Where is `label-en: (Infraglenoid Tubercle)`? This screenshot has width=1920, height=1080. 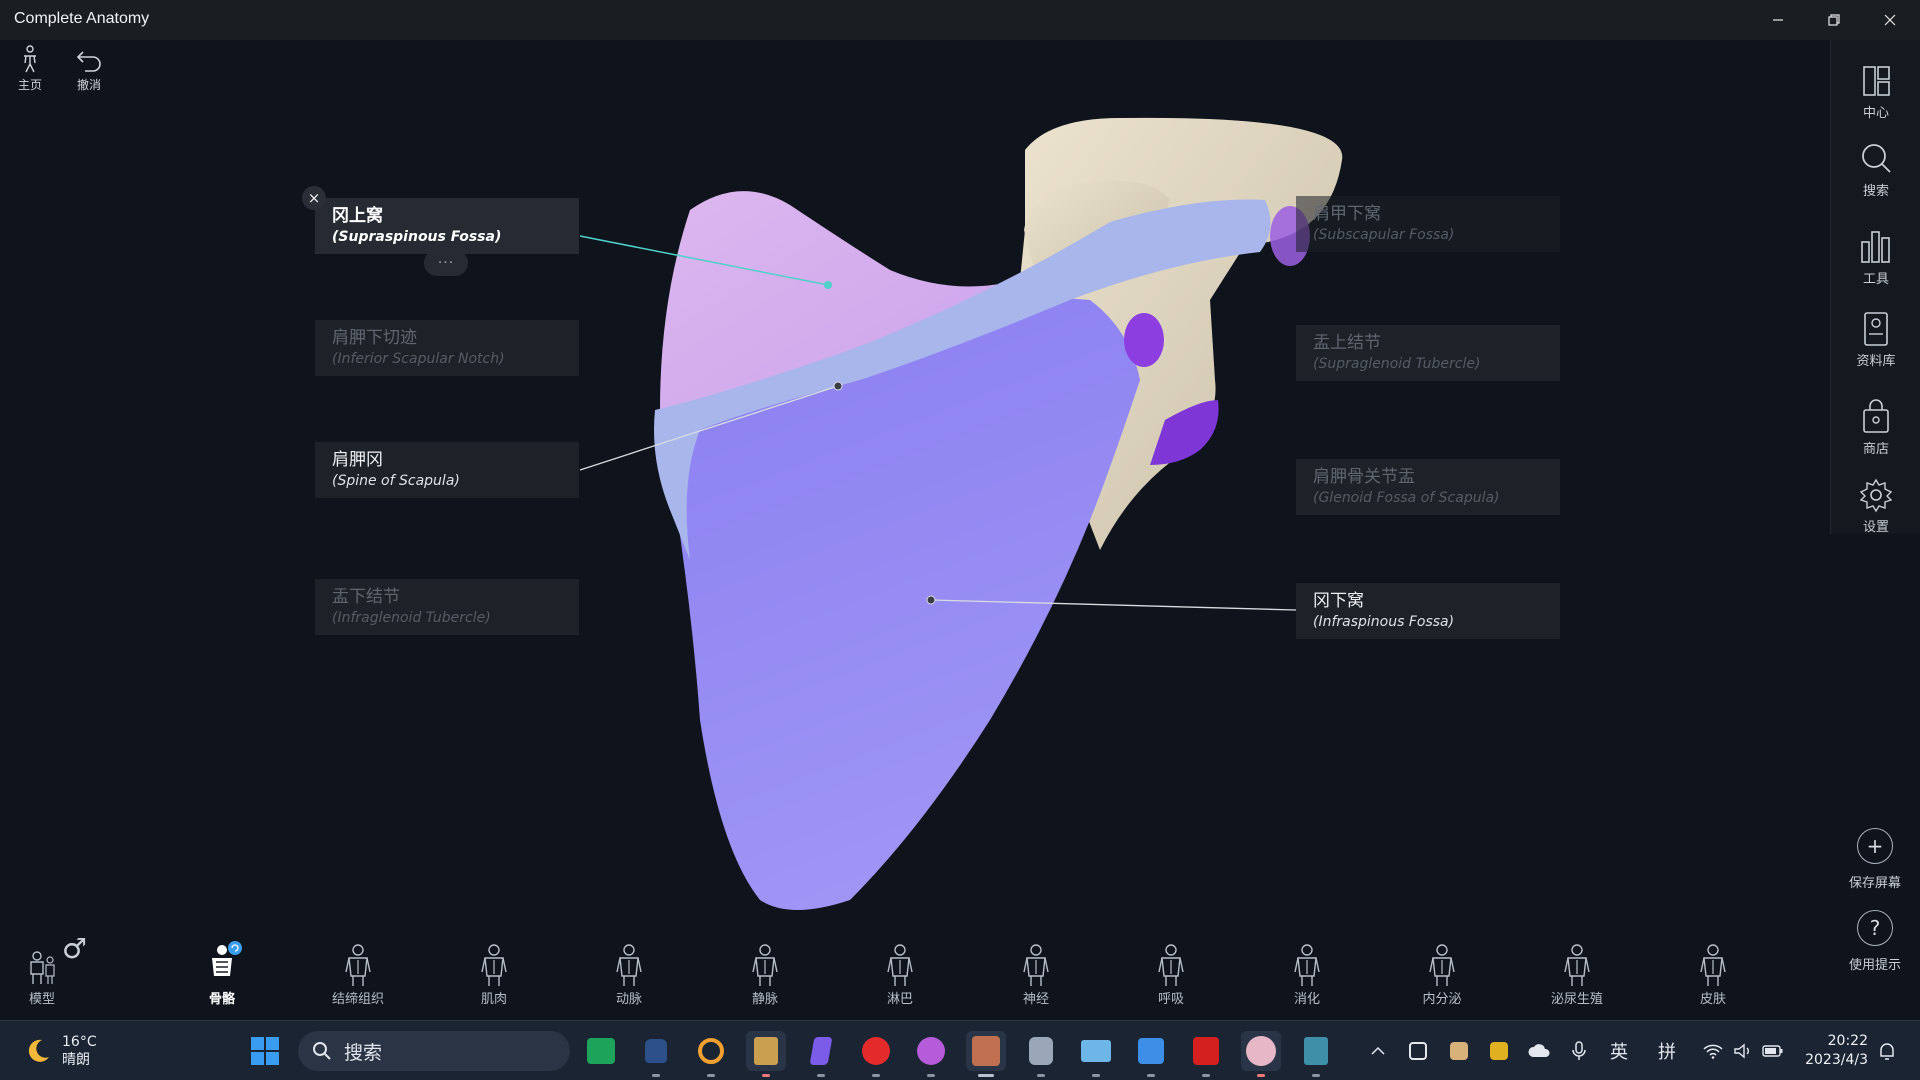 label-en: (Infraglenoid Tubercle) is located at coordinates (411, 618).